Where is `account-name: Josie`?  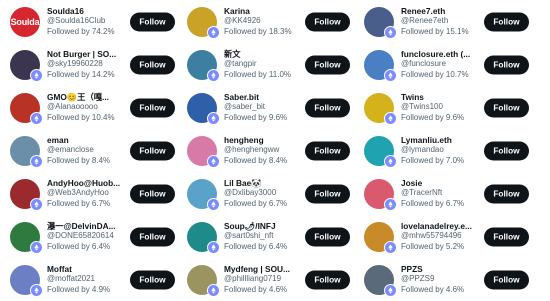
account-name: Josie is located at coordinates (445, 183).